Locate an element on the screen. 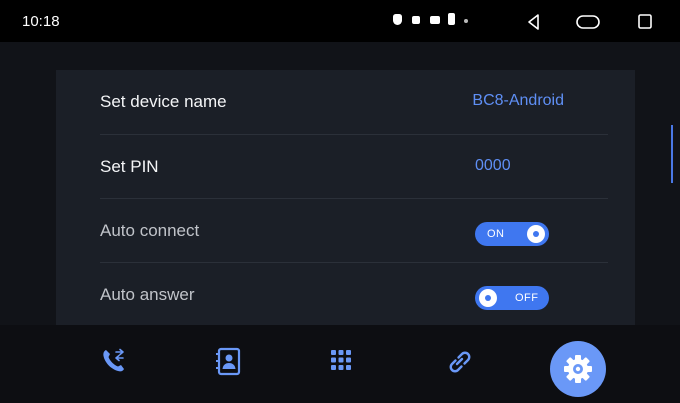 This screenshot has width=680, height=403. status-time: 10:18 is located at coordinates (41, 21).